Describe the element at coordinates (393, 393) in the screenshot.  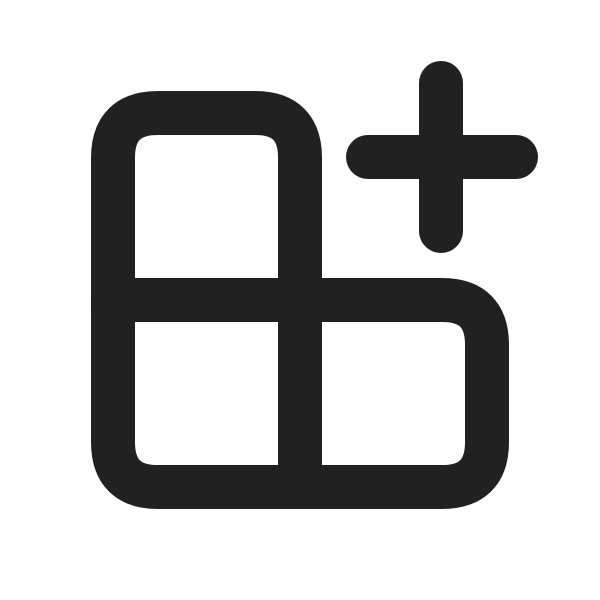
I see `grid-bottom-right-cell` at that location.